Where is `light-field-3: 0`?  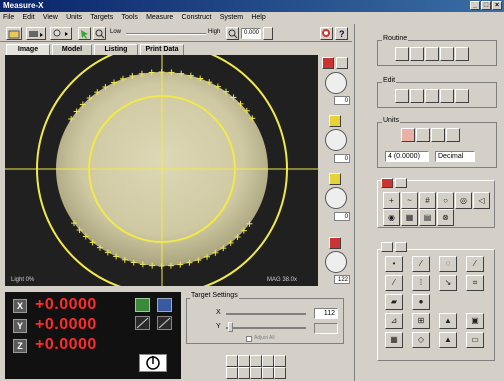 light-field-3: 0 is located at coordinates (342, 216).